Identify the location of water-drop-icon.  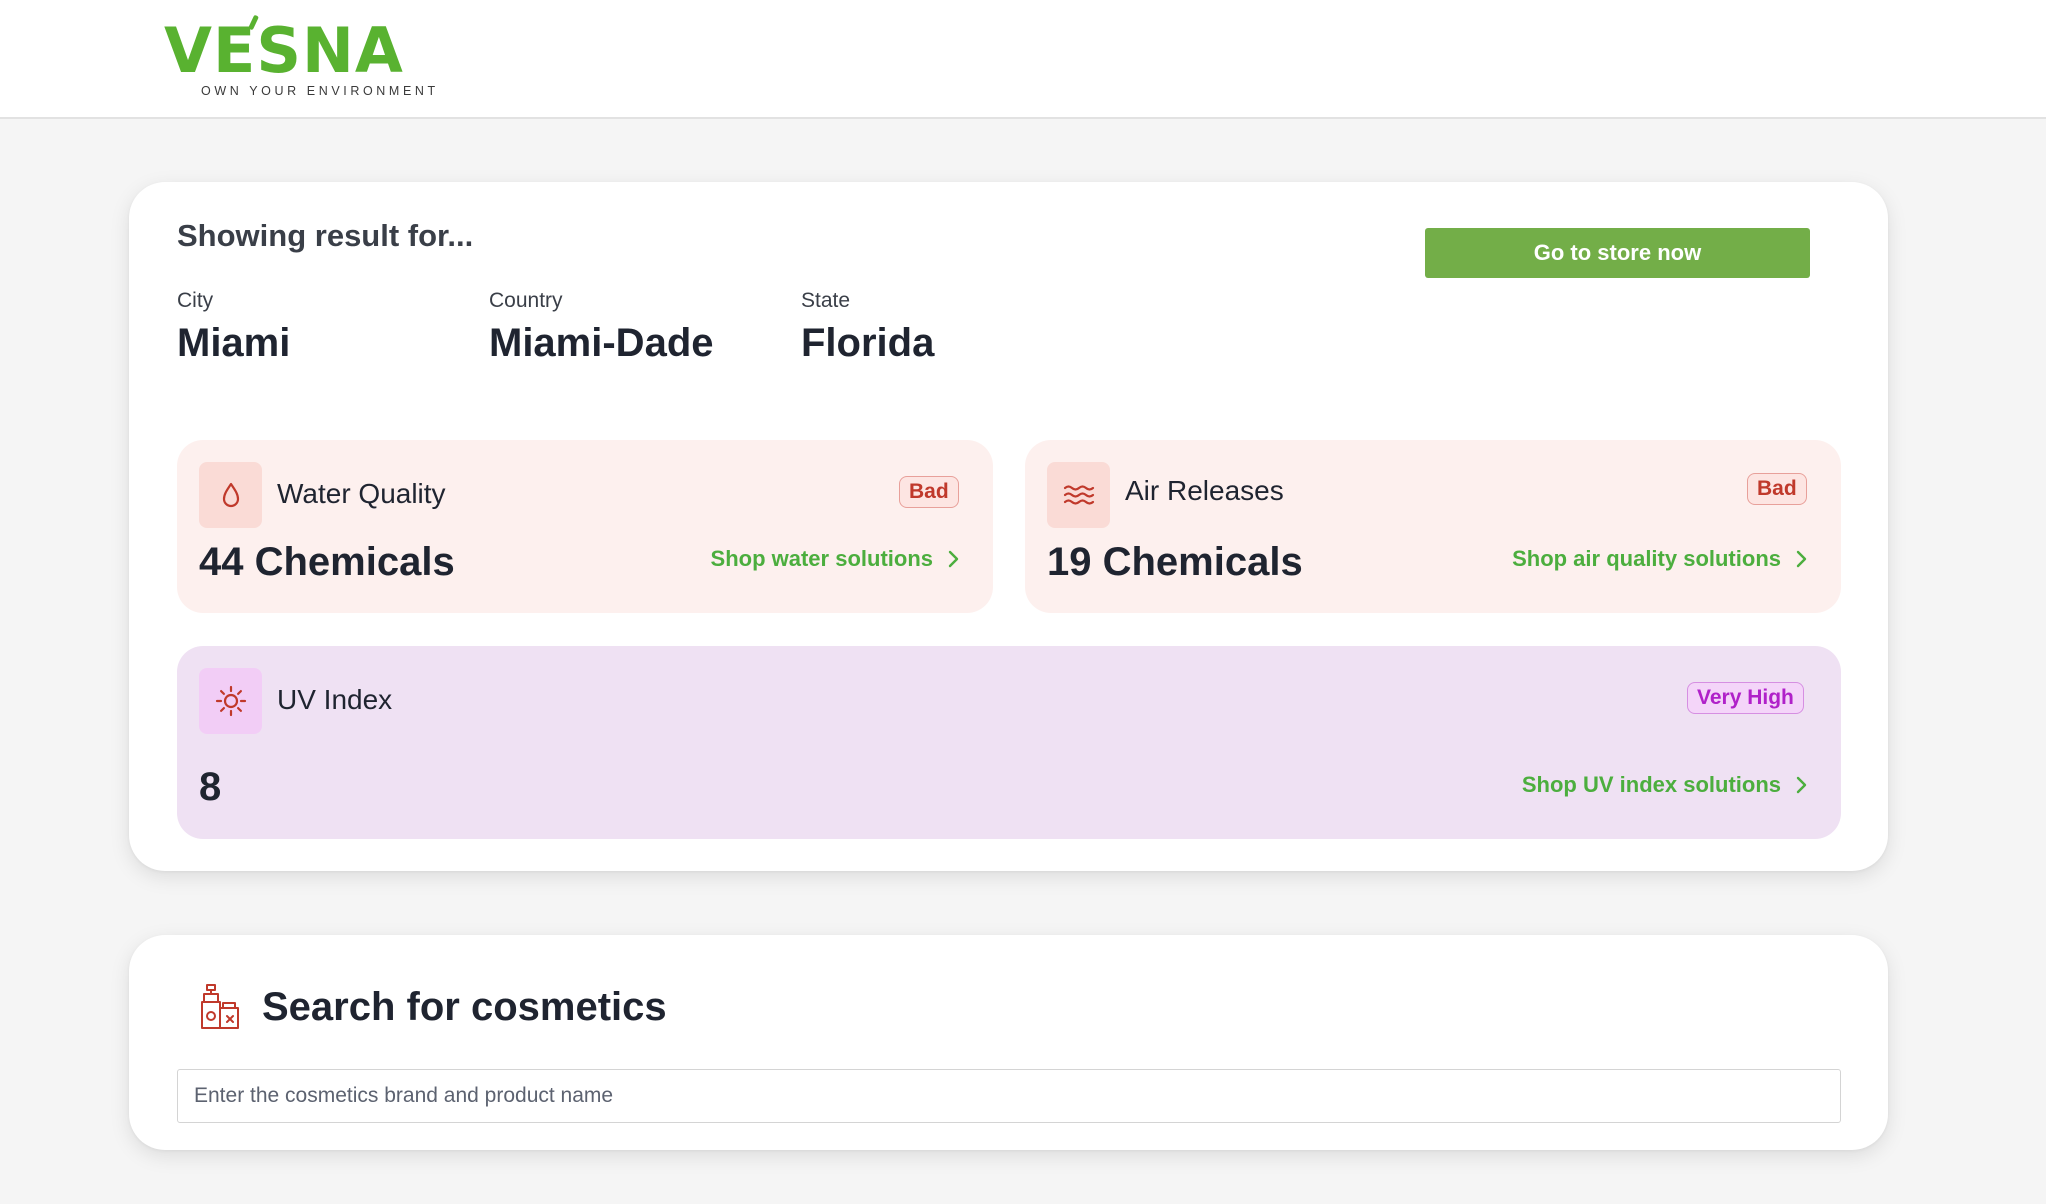
(230, 495).